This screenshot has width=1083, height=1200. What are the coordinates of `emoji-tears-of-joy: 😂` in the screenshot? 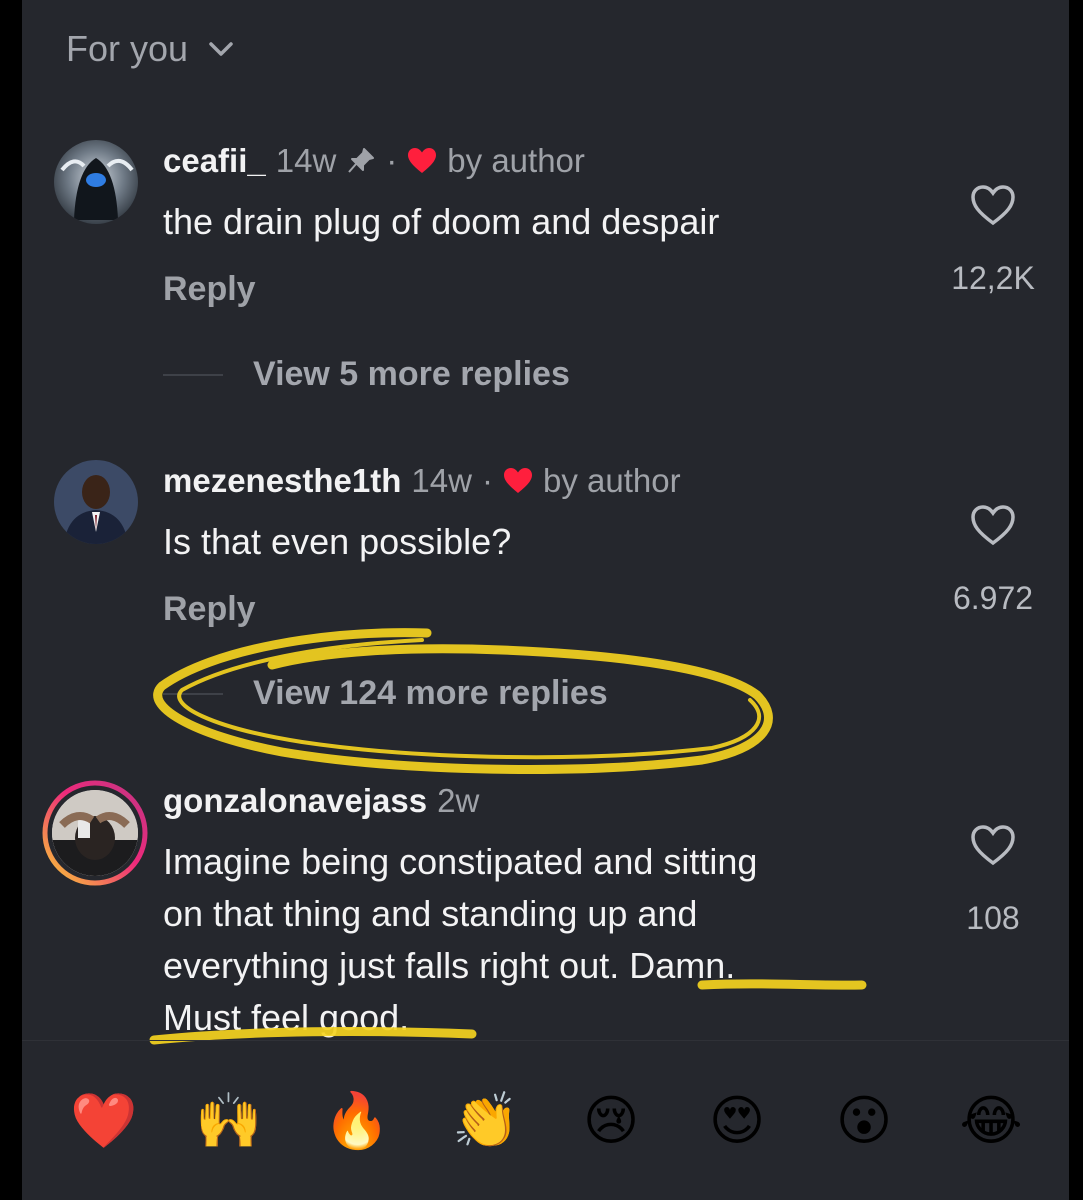 It's located at (991, 1121).